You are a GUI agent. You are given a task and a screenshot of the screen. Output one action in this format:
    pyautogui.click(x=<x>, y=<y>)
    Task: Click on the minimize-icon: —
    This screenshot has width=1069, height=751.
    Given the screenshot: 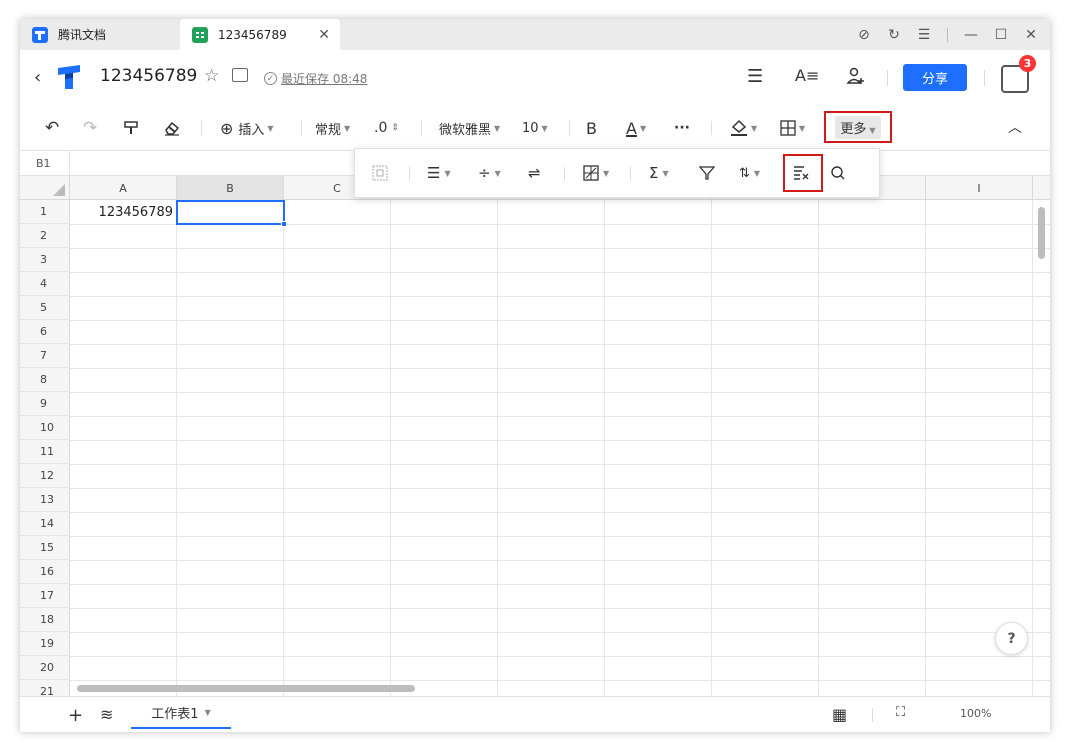 What is the action you would take?
    pyautogui.click(x=971, y=35)
    